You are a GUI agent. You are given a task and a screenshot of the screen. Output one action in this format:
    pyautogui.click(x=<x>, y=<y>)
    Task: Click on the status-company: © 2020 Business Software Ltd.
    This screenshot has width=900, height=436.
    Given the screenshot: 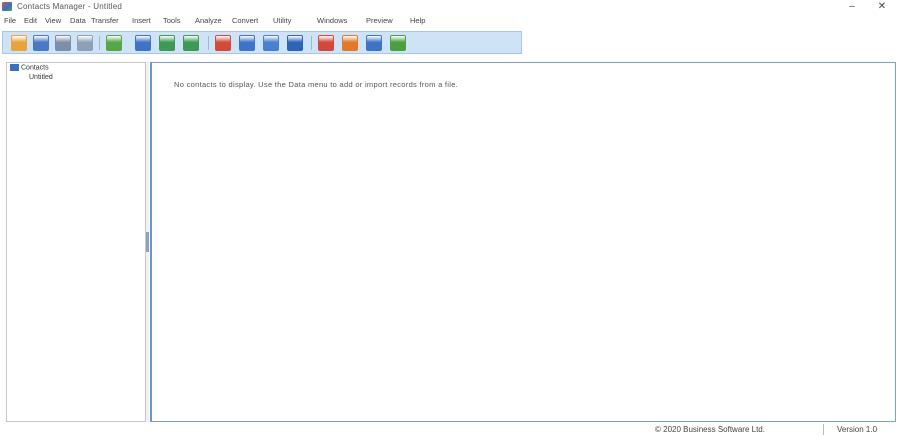 What is the action you would take?
    pyautogui.click(x=710, y=429)
    